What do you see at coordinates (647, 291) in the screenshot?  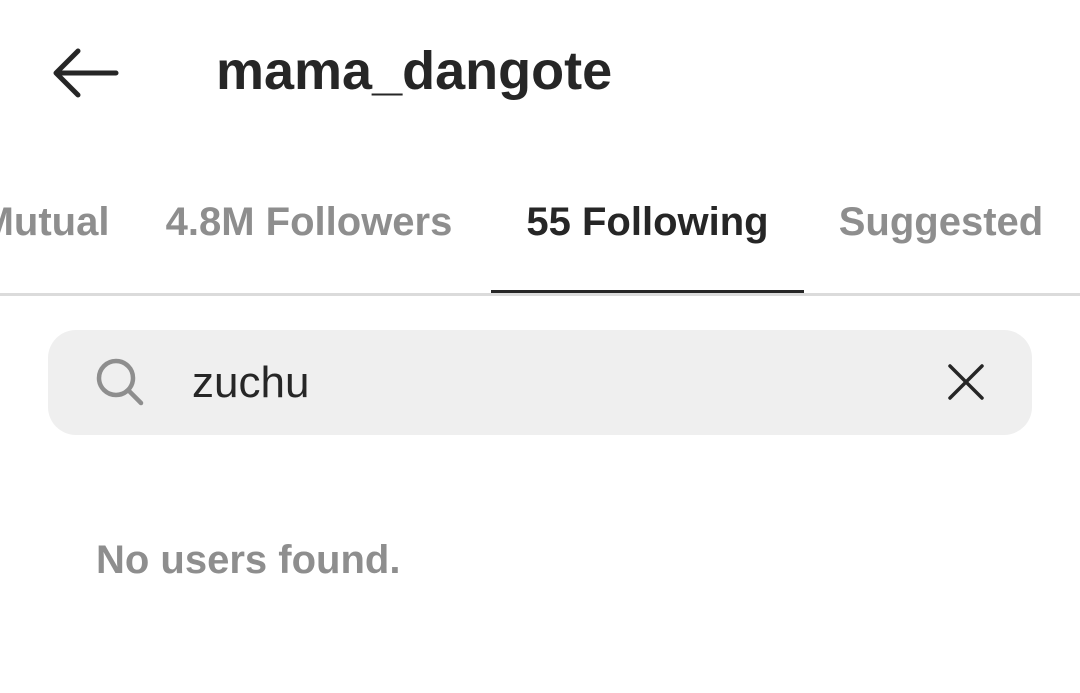 I see `active-tab-indicator` at bounding box center [647, 291].